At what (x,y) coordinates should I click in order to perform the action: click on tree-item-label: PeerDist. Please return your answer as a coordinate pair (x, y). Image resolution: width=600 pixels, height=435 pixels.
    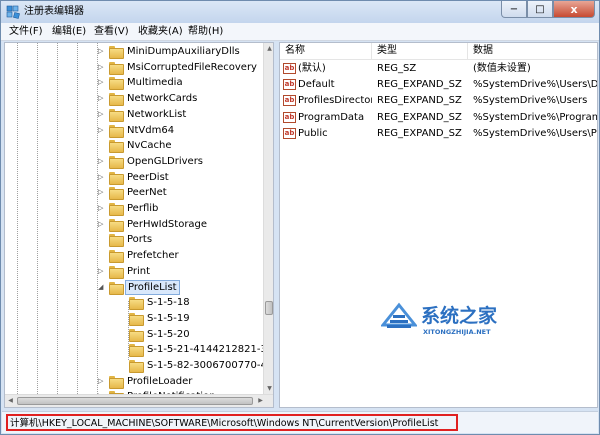
    Looking at the image, I should click on (148, 177).